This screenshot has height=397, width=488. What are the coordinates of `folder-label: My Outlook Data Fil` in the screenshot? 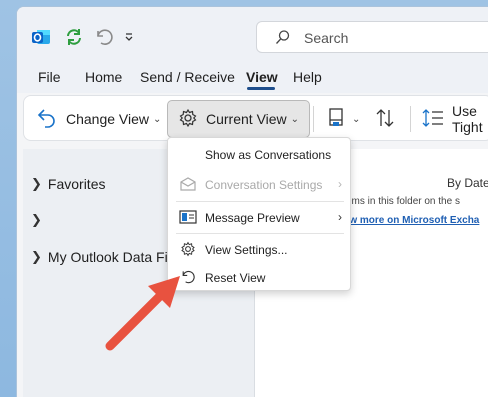 It's located at (109, 257).